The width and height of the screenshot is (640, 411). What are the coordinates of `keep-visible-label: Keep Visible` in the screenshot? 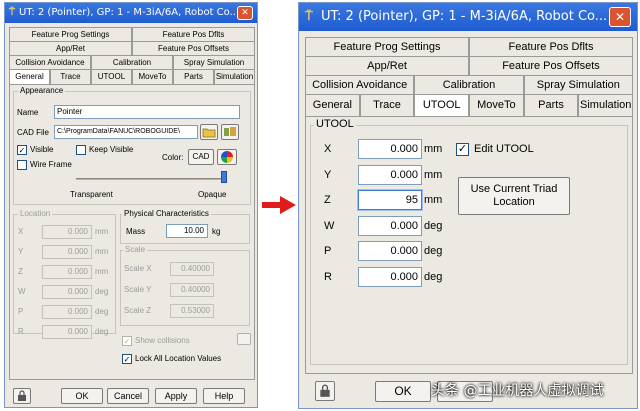 It's located at (111, 149).